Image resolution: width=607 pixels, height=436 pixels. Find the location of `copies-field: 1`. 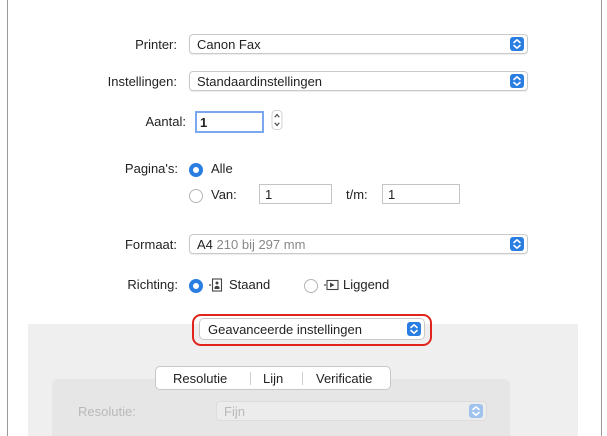

copies-field: 1 is located at coordinates (229, 122).